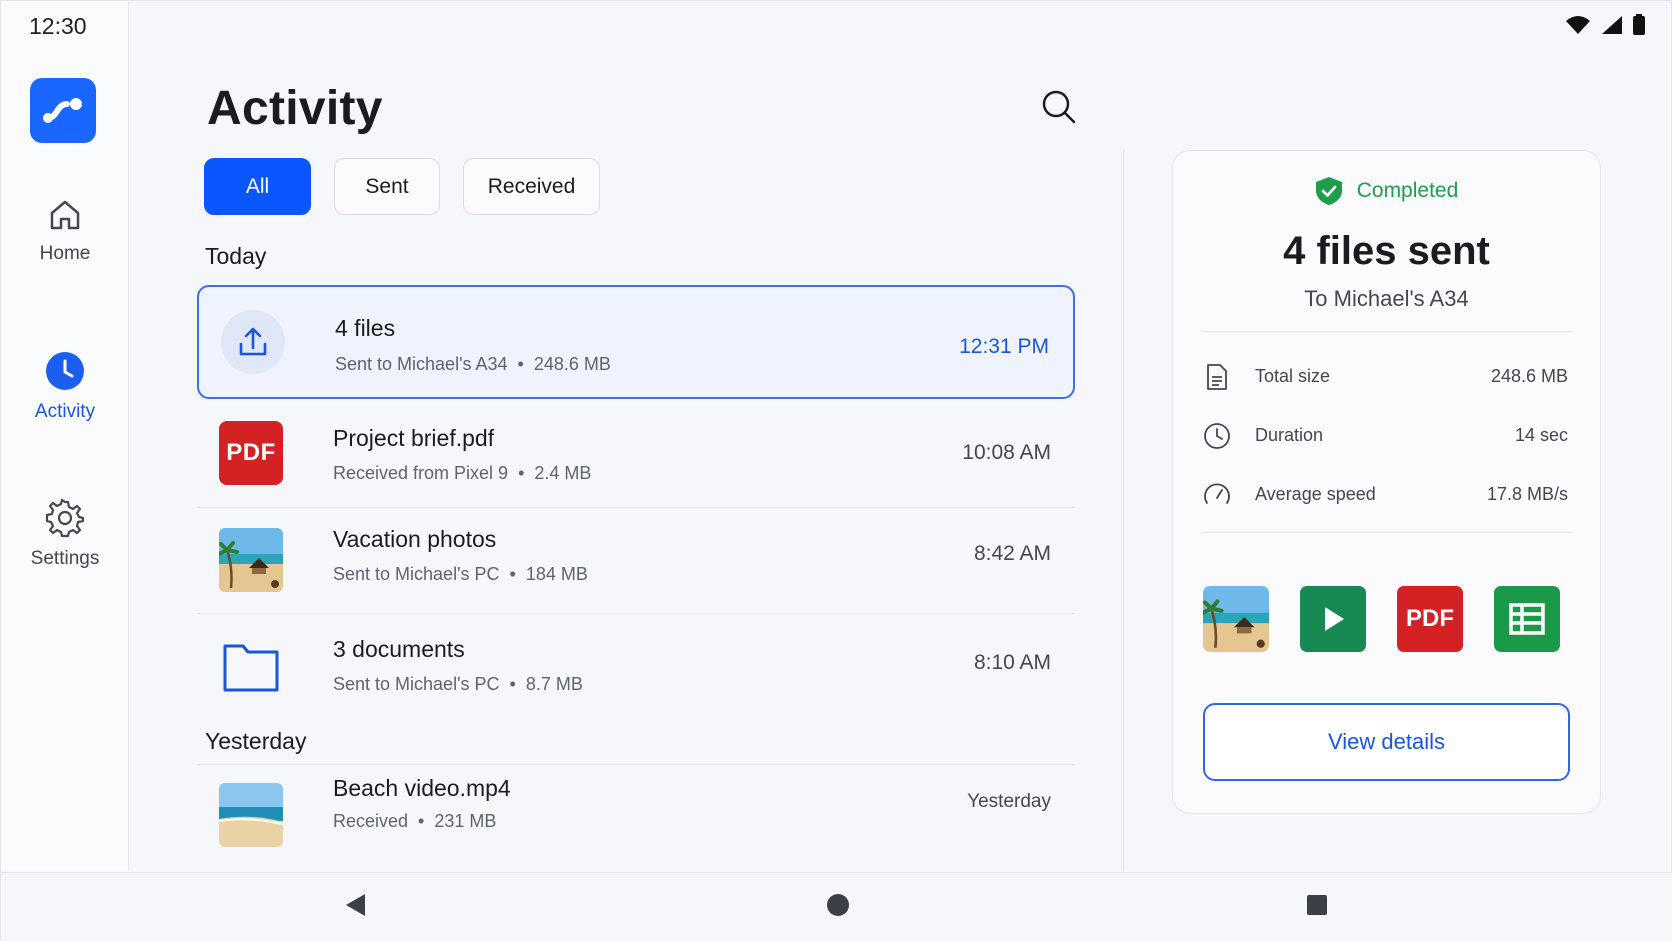 Image resolution: width=1672 pixels, height=941 pixels. I want to click on app-logo, so click(63, 110).